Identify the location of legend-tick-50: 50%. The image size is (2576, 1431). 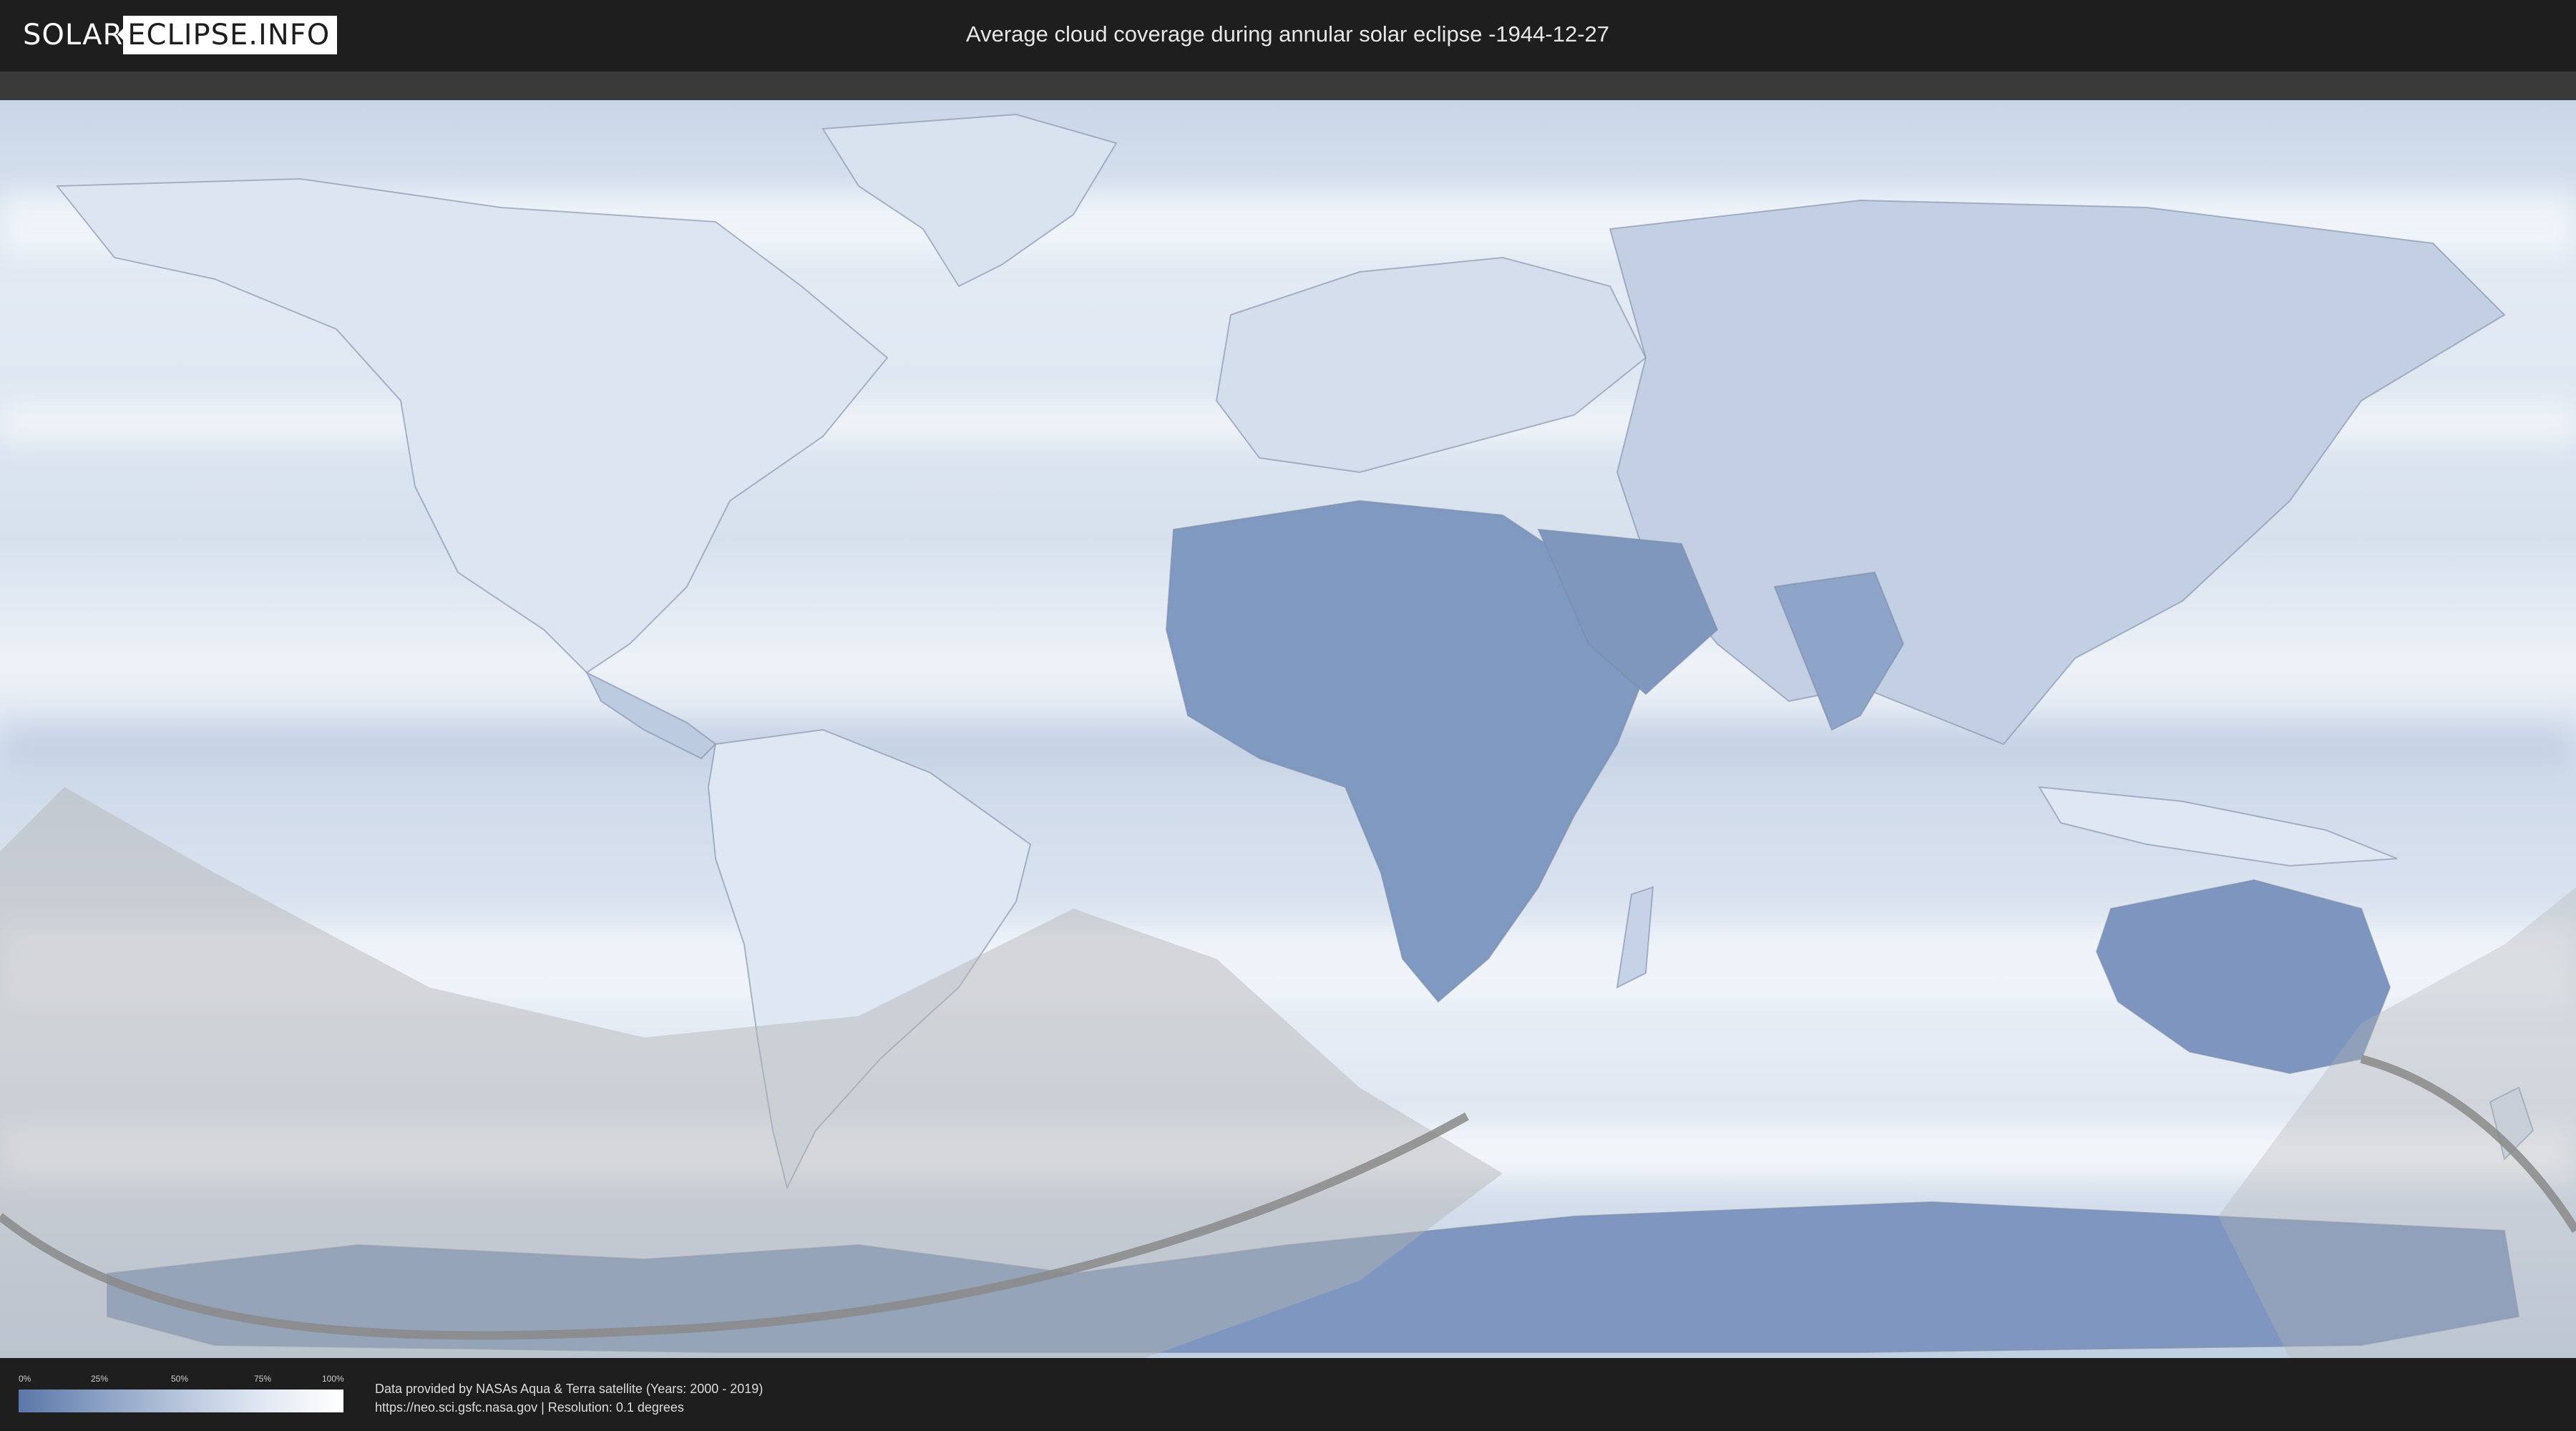
(180, 1379).